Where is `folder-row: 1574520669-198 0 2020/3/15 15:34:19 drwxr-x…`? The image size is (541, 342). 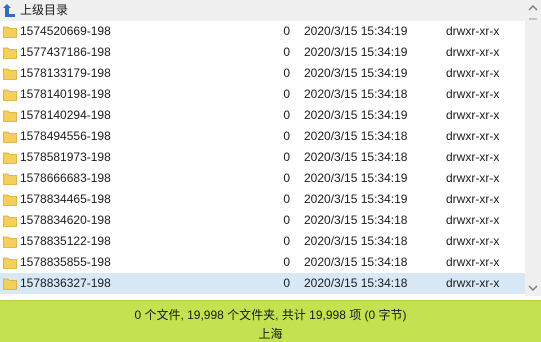
folder-row: 1574520669-198 0 2020/3/15 15:34:19 drwxr-x… is located at coordinates (262, 31).